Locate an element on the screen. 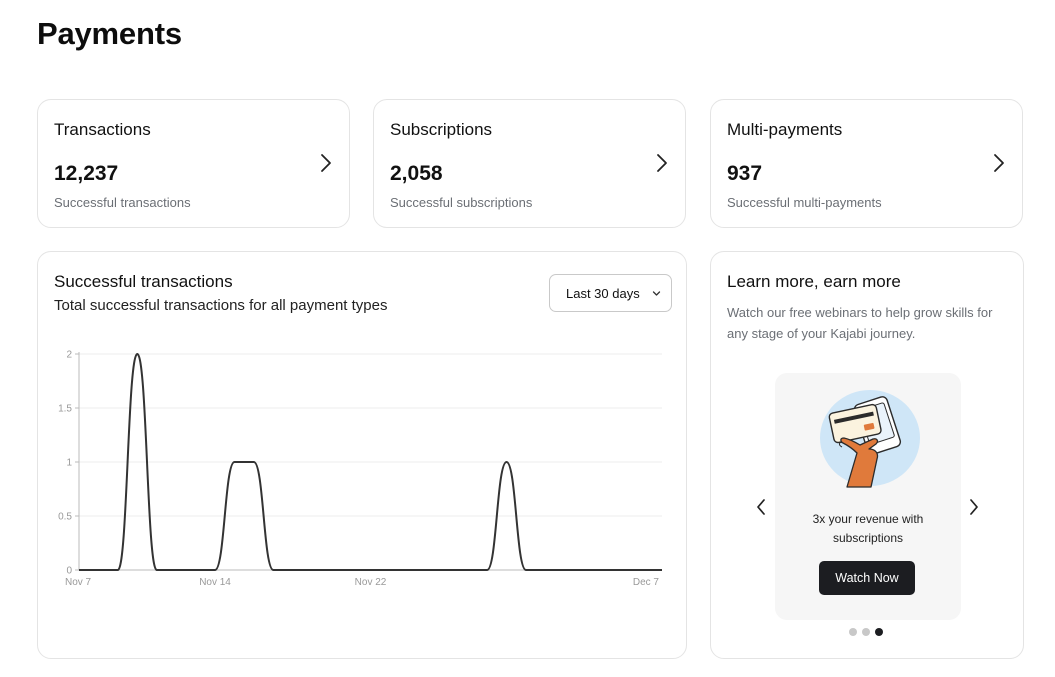 This screenshot has width=1055, height=677. stat-subtext: Successful multi-payments is located at coordinates (804, 202).